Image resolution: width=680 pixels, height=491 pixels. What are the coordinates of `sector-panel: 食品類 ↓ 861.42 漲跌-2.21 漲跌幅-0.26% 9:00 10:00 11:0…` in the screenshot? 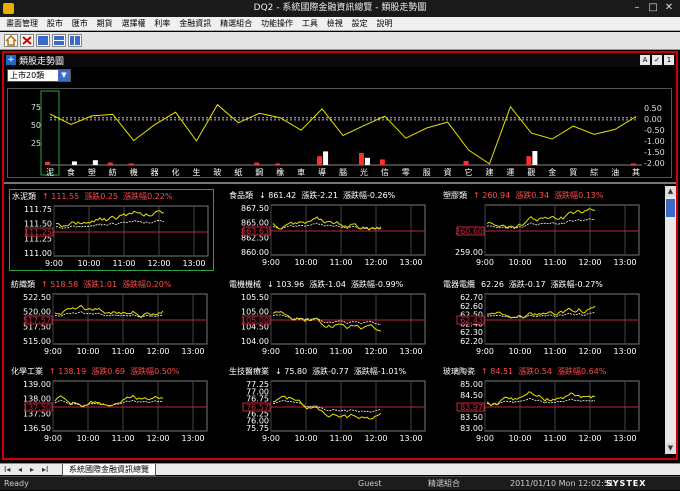 It's located at (329, 230).